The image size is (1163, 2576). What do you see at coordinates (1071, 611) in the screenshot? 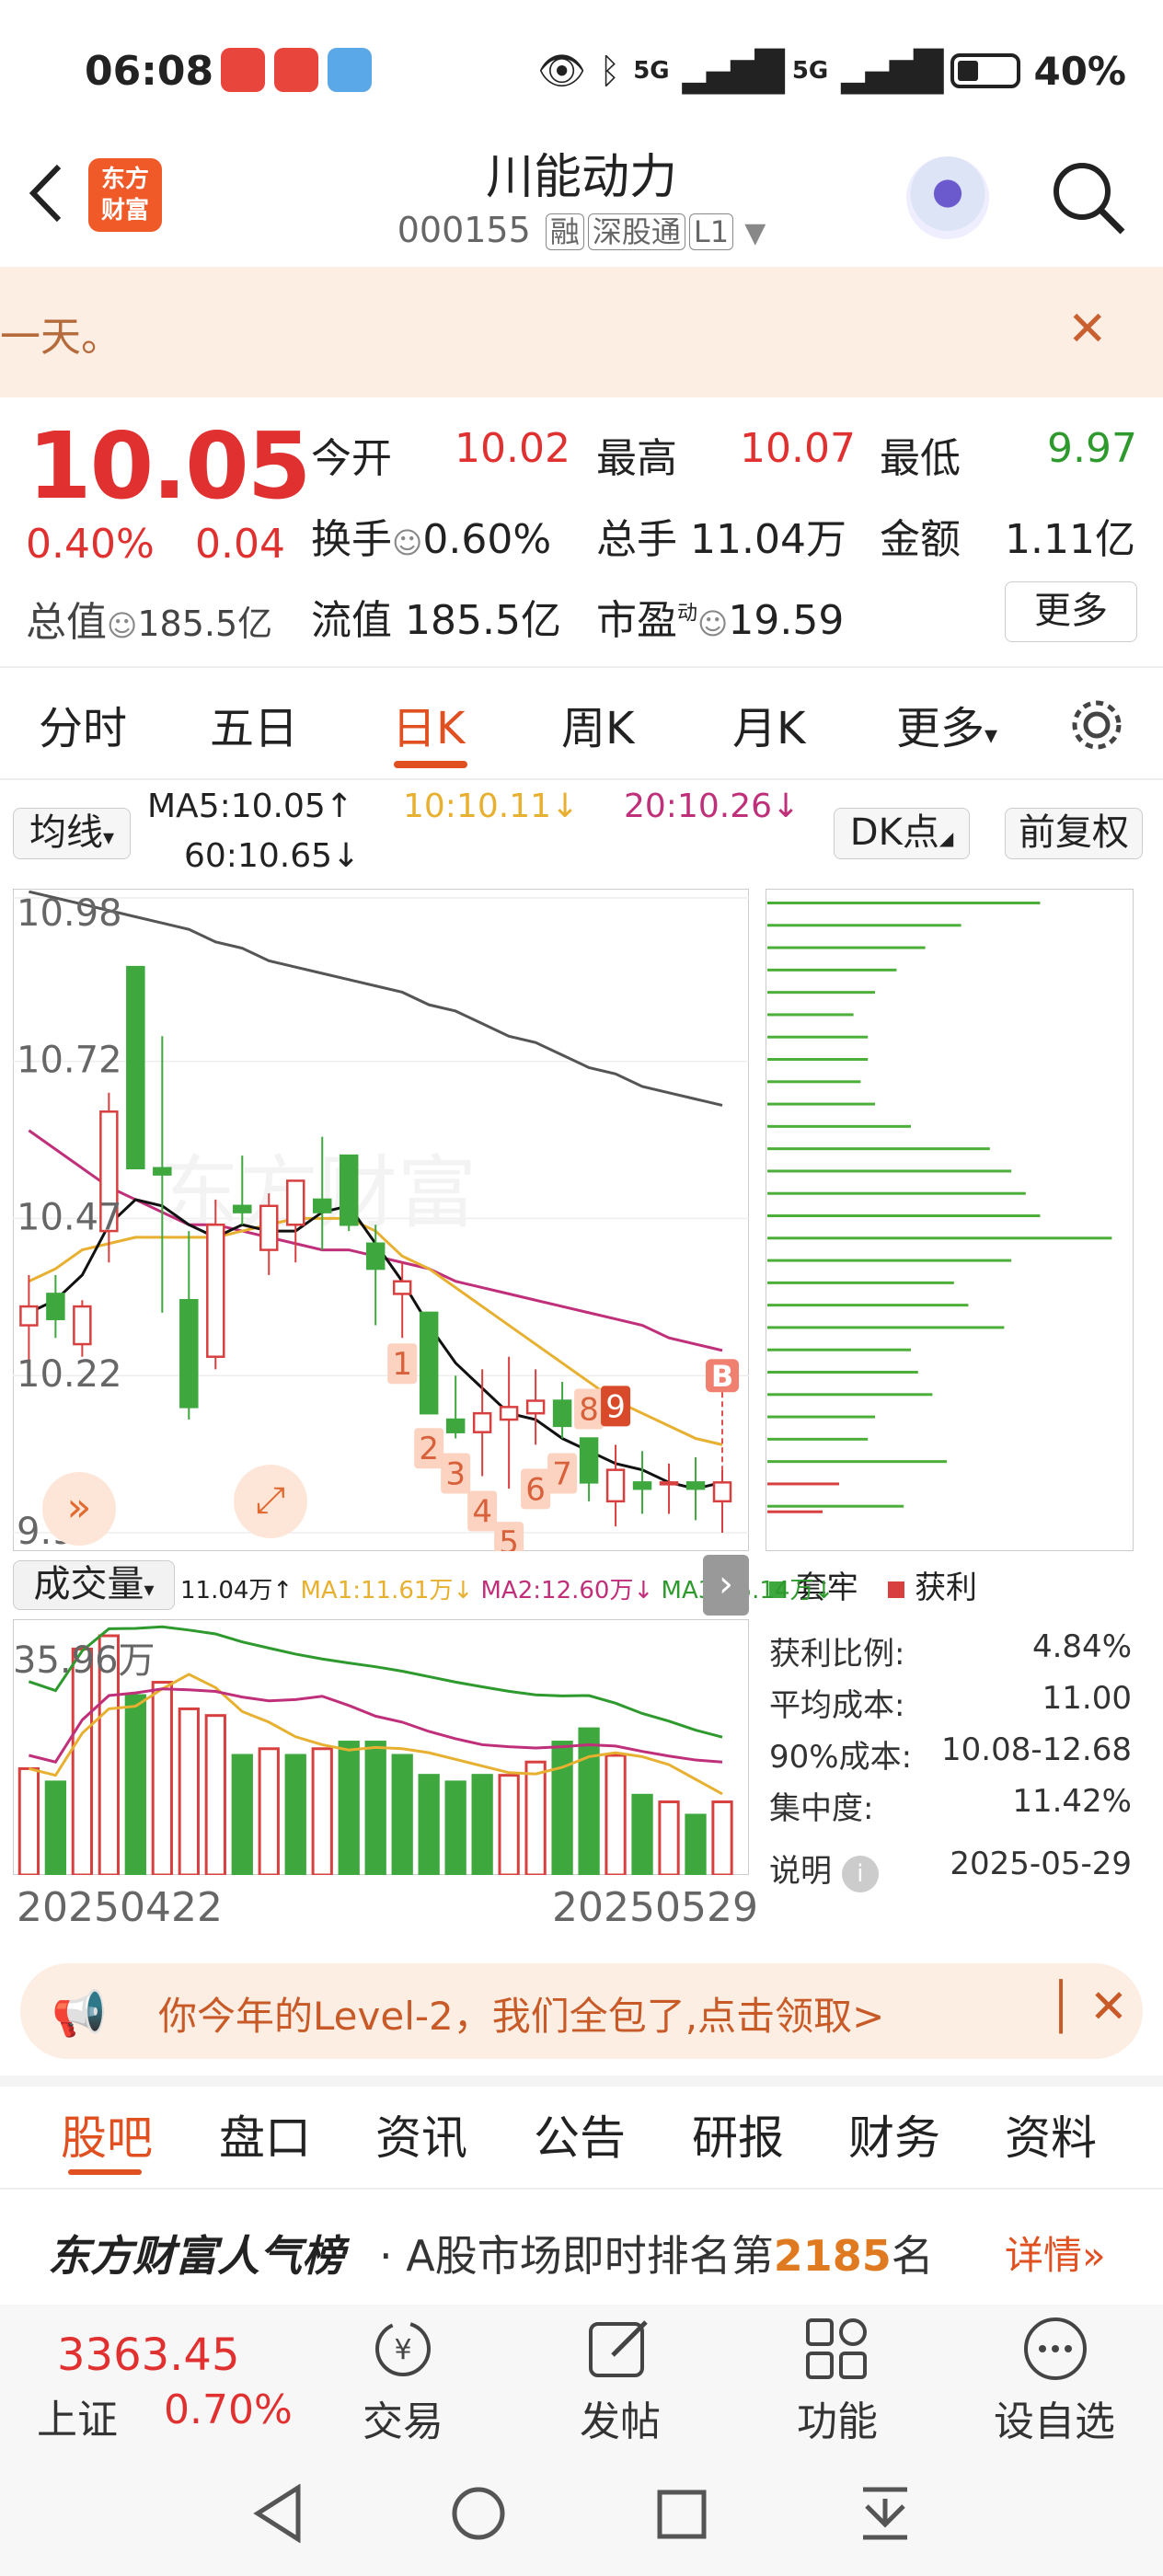
I see `more-quote-button: 更多` at bounding box center [1071, 611].